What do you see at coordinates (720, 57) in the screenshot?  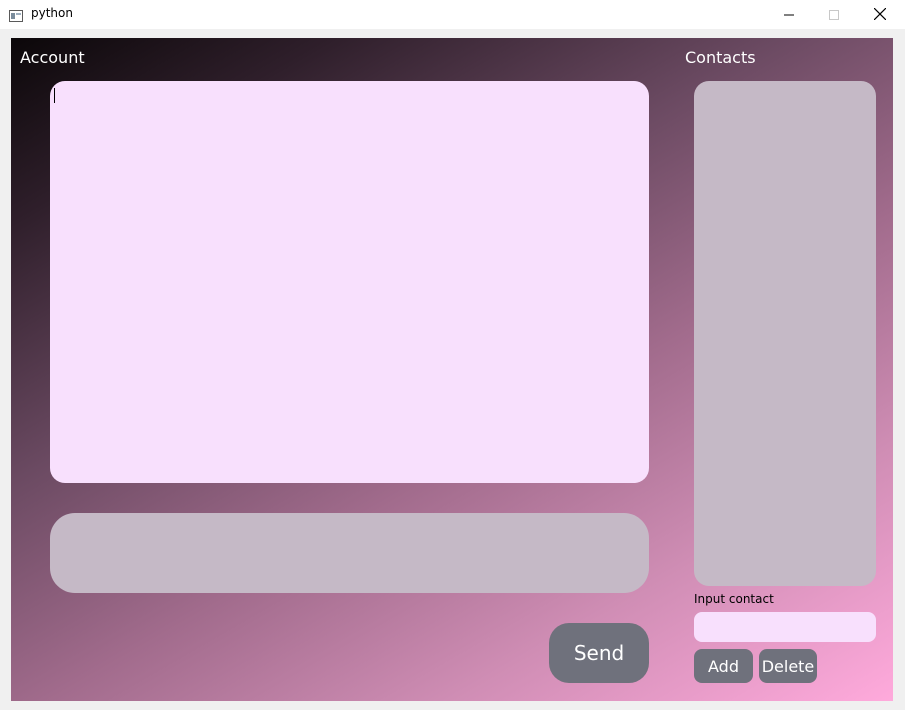 I see `contacts-label: Contacts` at bounding box center [720, 57].